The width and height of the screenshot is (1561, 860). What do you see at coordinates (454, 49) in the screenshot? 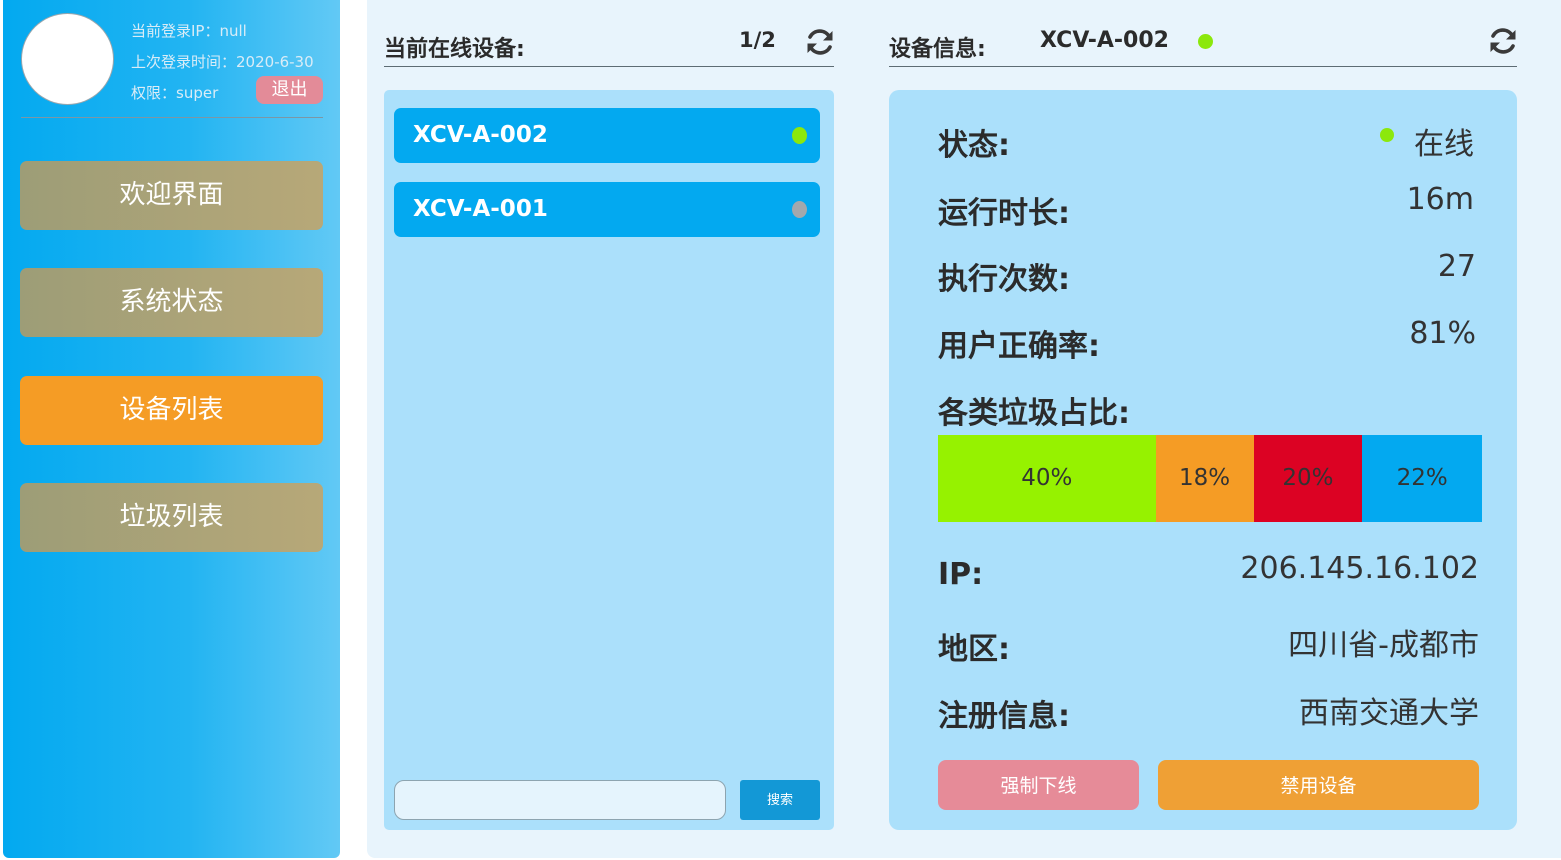
I see `online-devices-title: 当前在线设备:` at bounding box center [454, 49].